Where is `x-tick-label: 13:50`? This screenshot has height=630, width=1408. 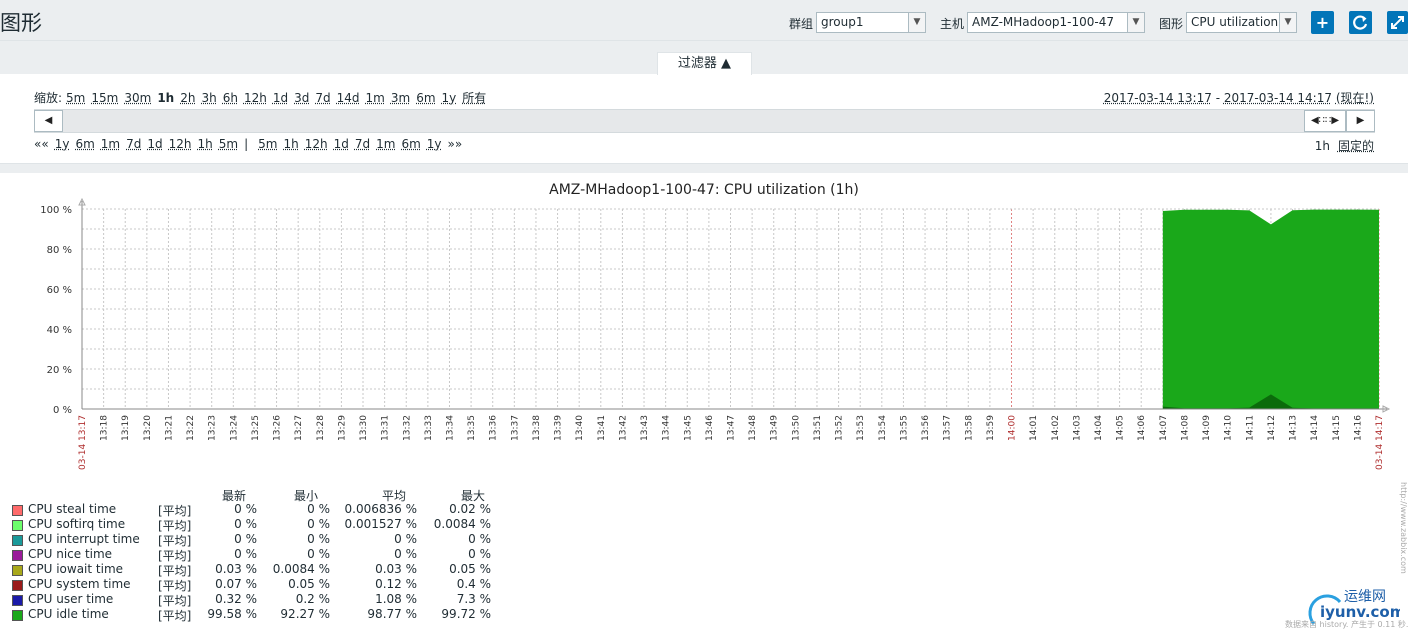
x-tick-label: 13:50 is located at coordinates (796, 428).